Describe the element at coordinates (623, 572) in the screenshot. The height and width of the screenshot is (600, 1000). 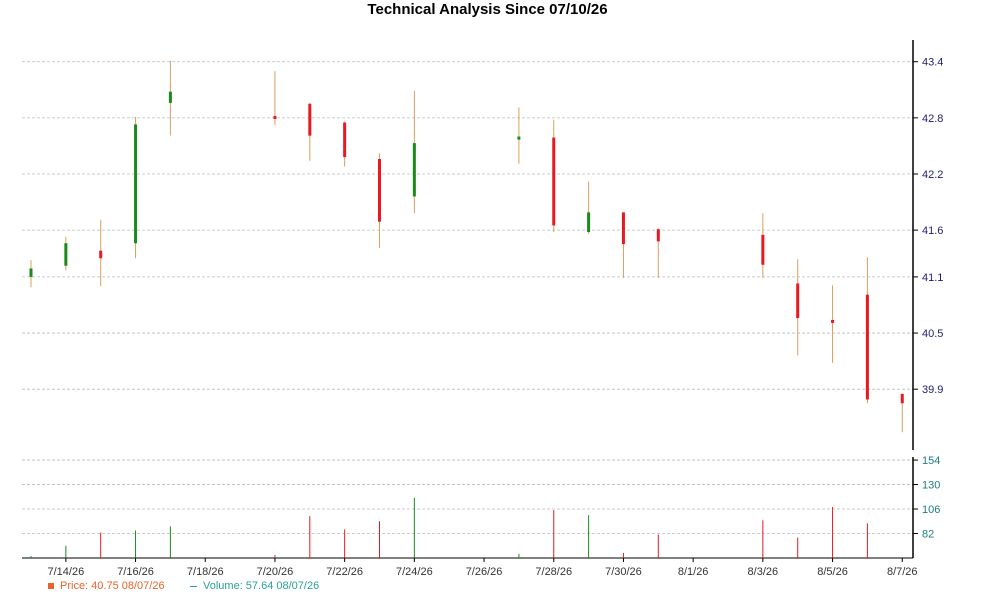
I see `x-tick-label: 7/30/26` at that location.